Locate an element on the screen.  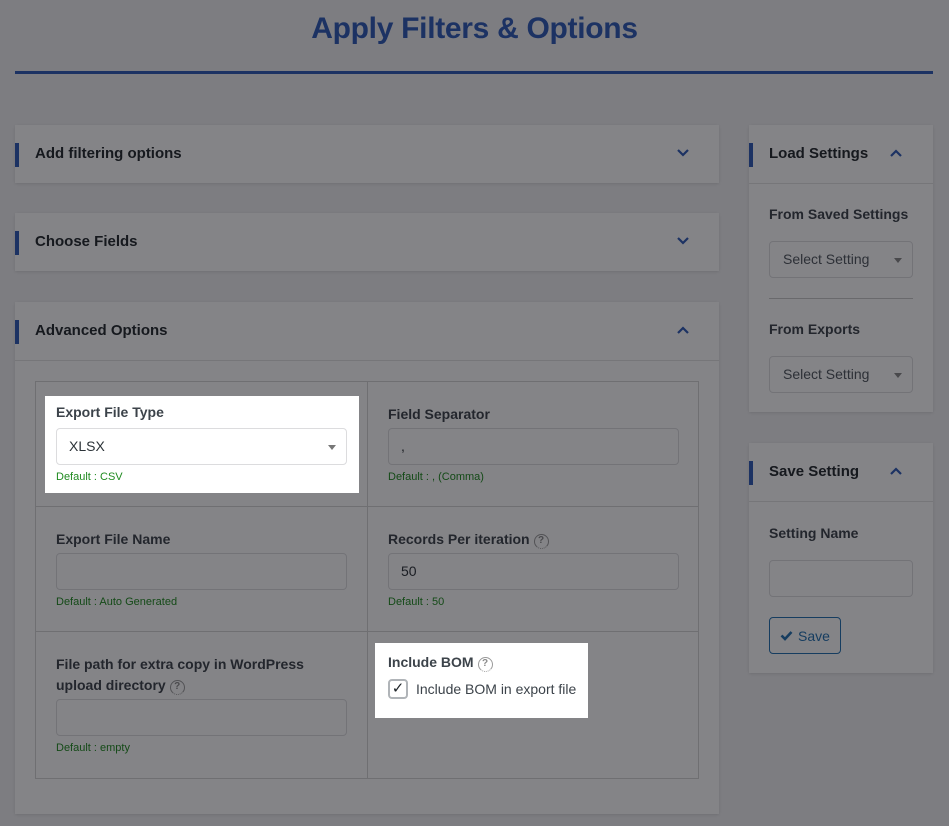
cell-records-per-iteration: Records Per iteration? 50 Default : 50 is located at coordinates (533, 569).